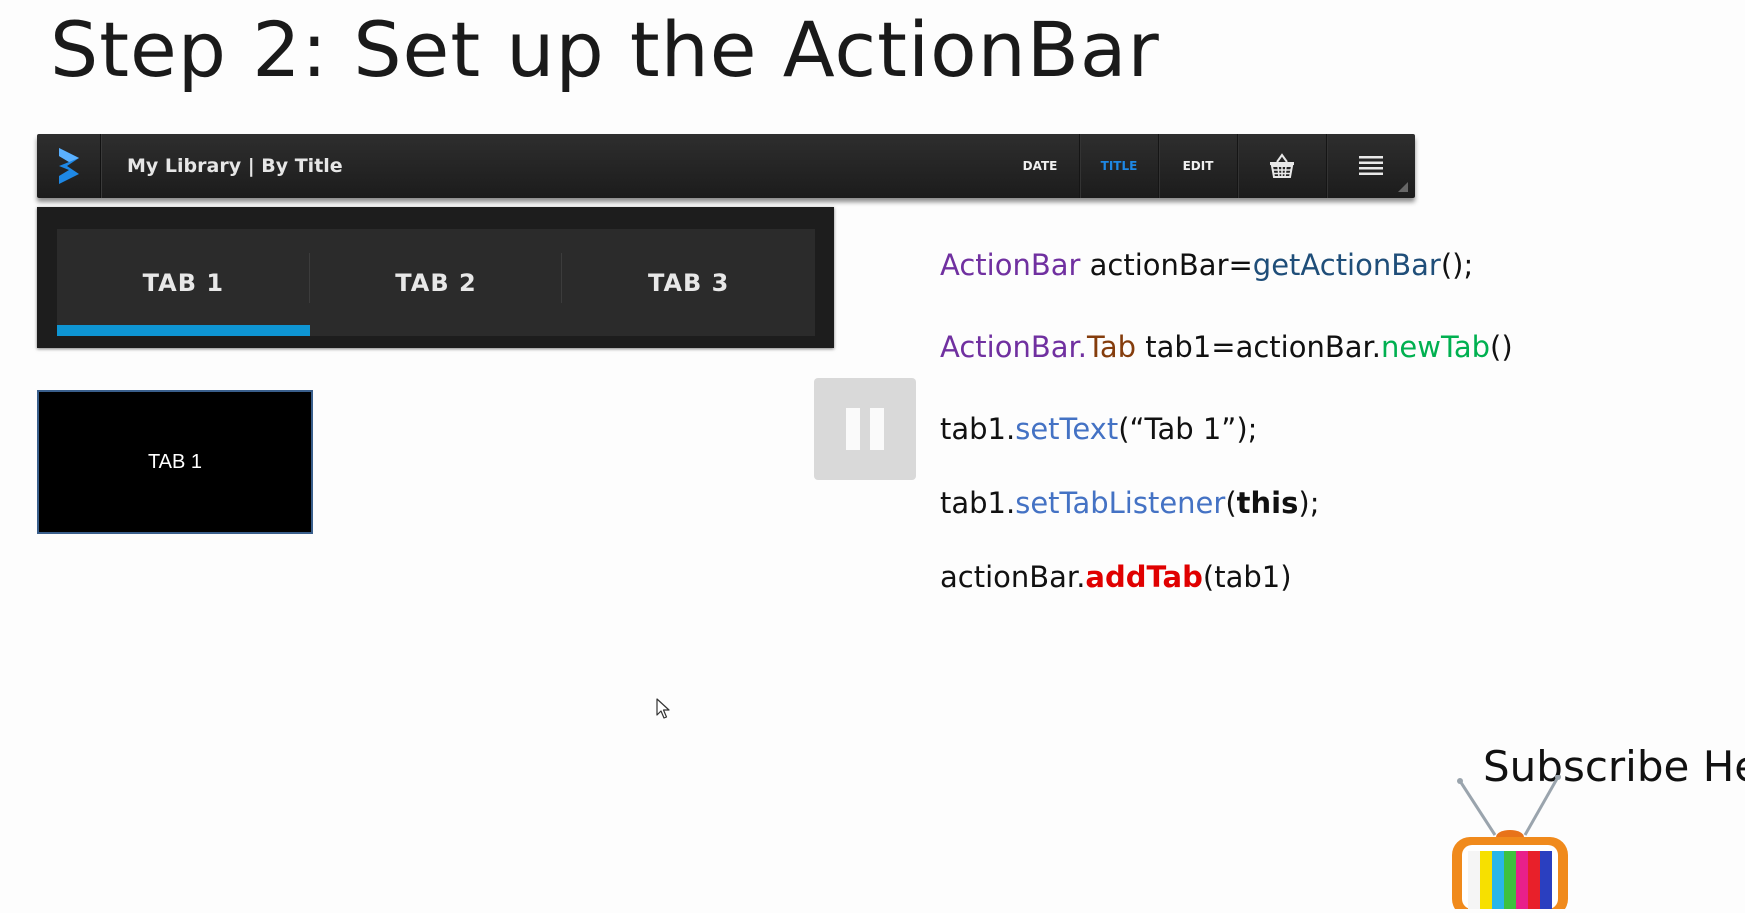 The height and width of the screenshot is (913, 1745). I want to click on code-line-5: actionBar.addTab(tab1), so click(1116, 577).